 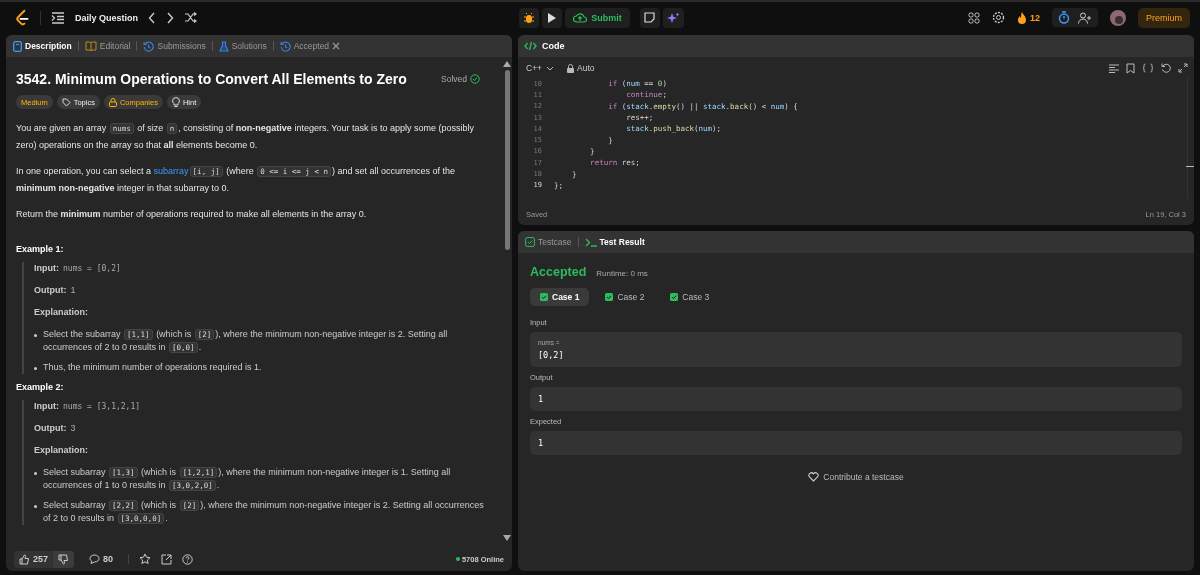 I want to click on bulb-icon, so click(x=175, y=102).